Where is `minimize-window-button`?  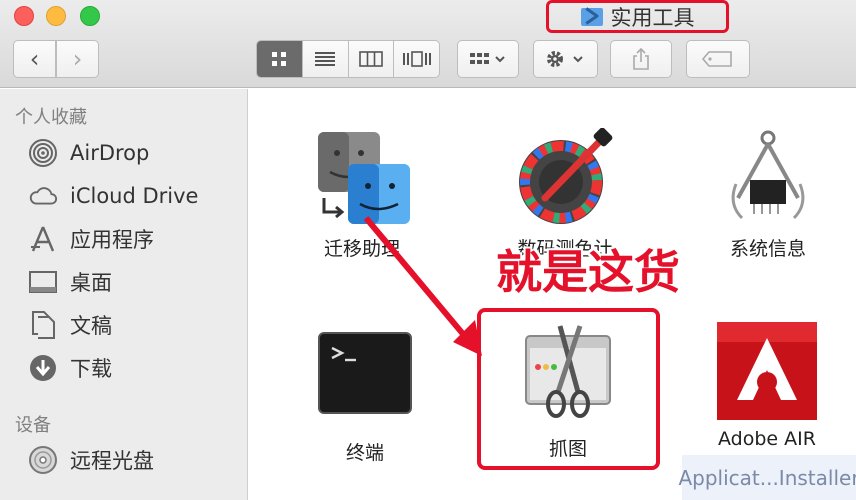
minimize-window-button is located at coordinates (56, 16).